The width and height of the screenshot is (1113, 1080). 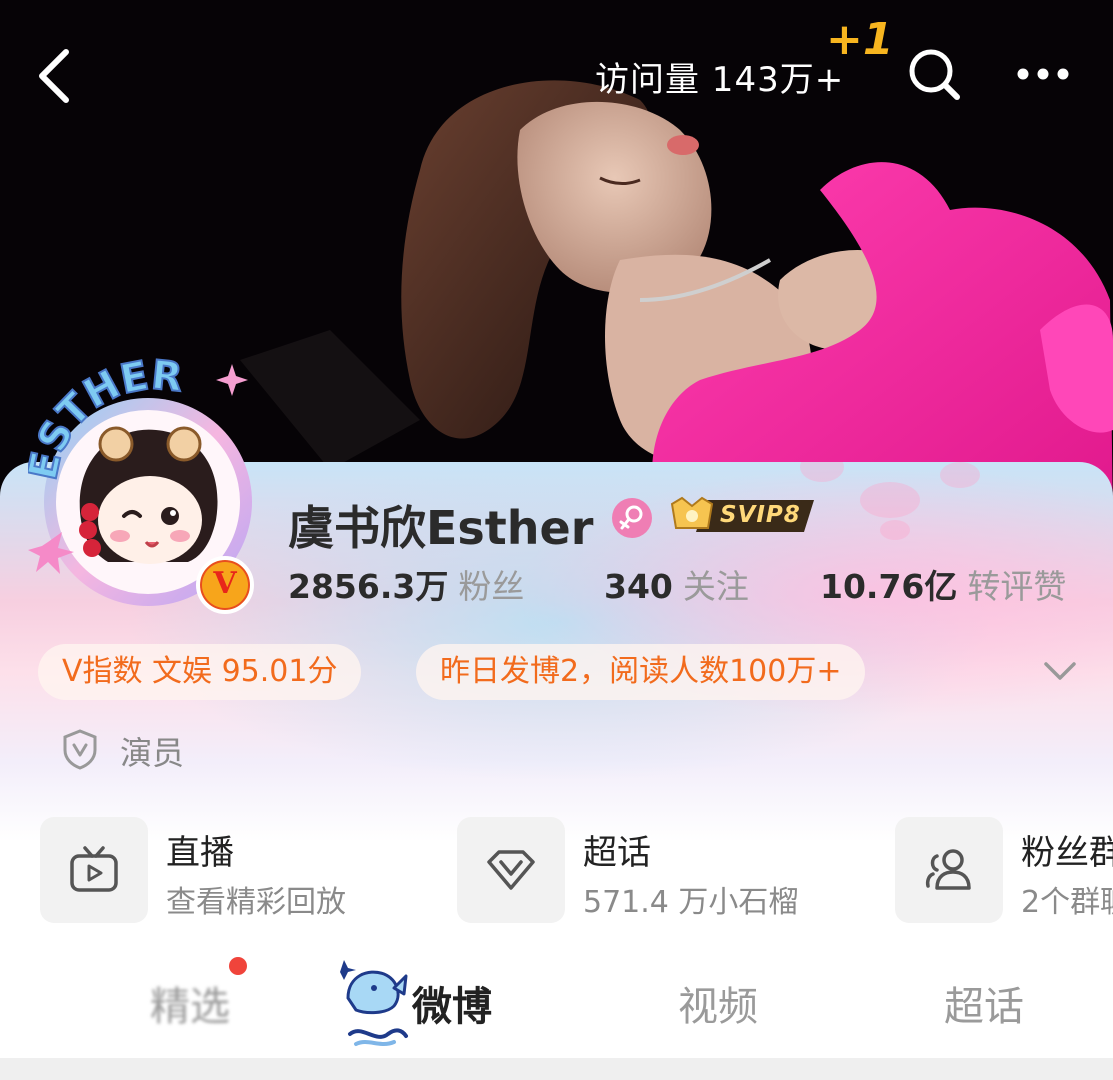 I want to click on interactions-stat: 10.76亿 转评赞, so click(x=943, y=584).